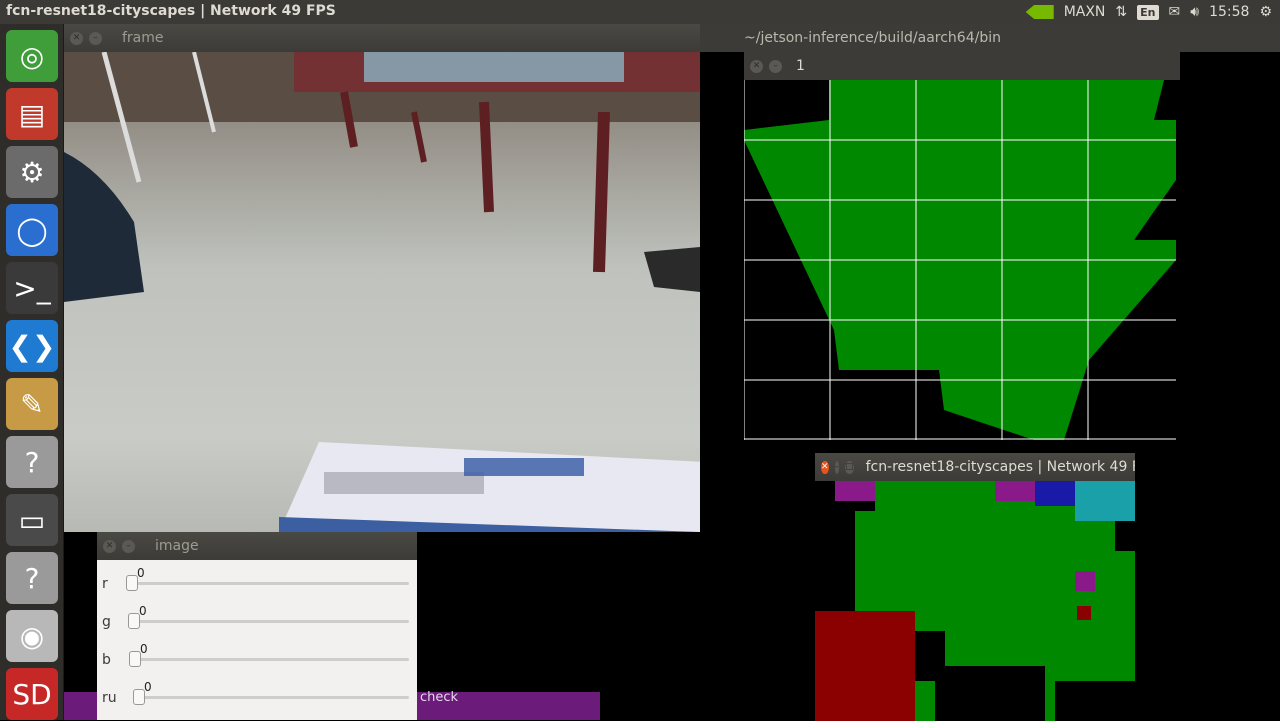 The height and width of the screenshot is (721, 1280). What do you see at coordinates (1175, 12) in the screenshot?
I see `mail-icon: ✉` at bounding box center [1175, 12].